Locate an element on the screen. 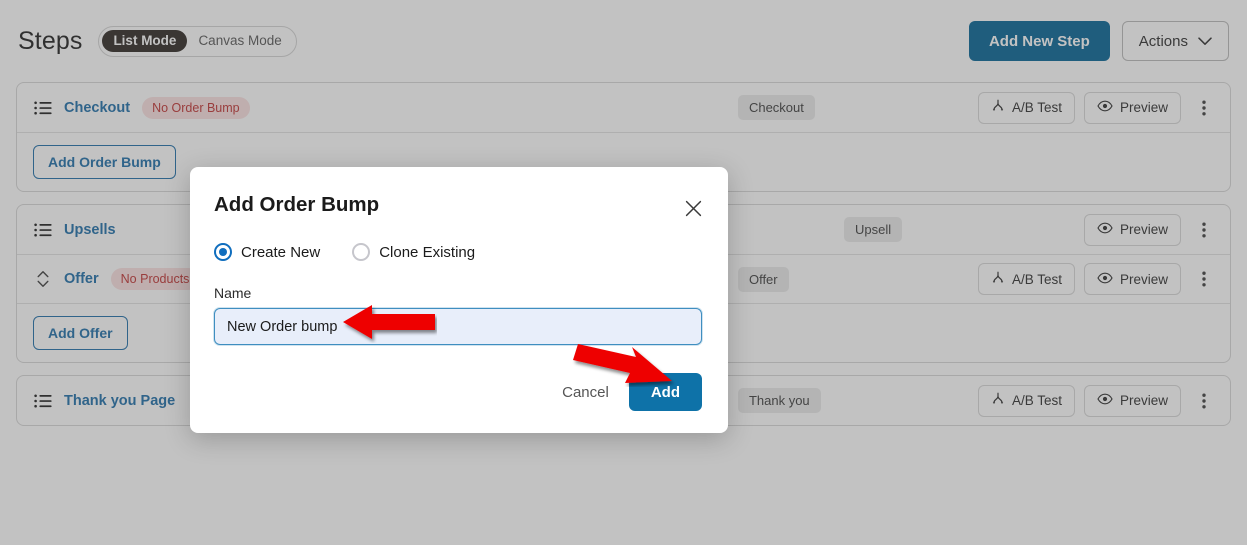 The width and height of the screenshot is (1247, 545). dialog-title: Add Order Bump is located at coordinates (297, 204).